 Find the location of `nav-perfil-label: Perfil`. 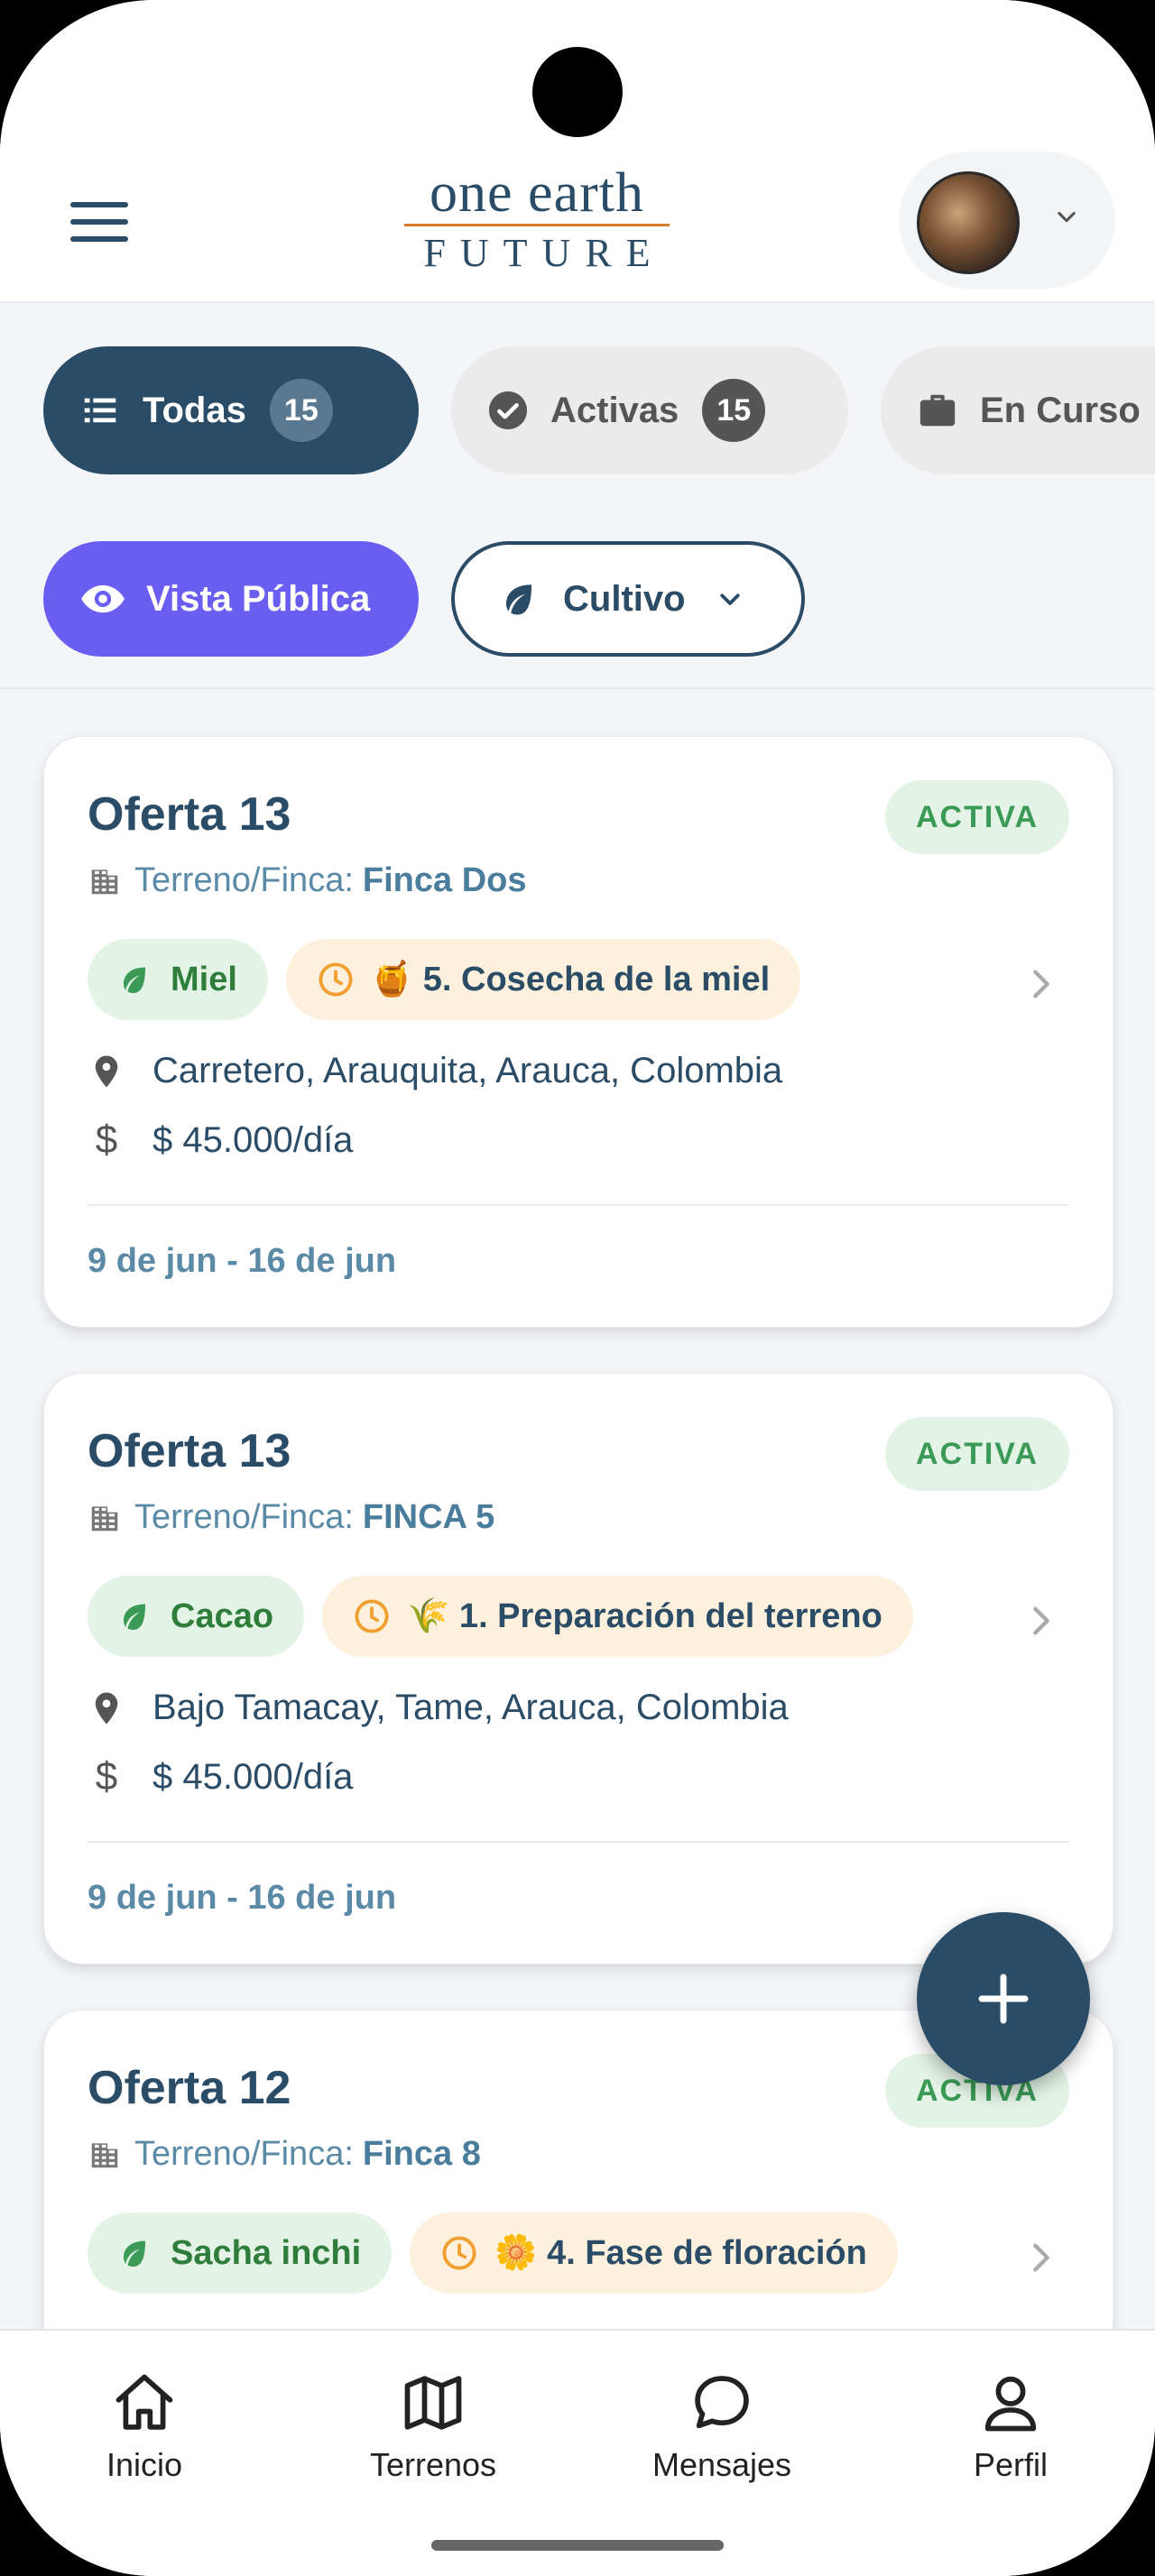

nav-perfil-label: Perfil is located at coordinates (1011, 2465).